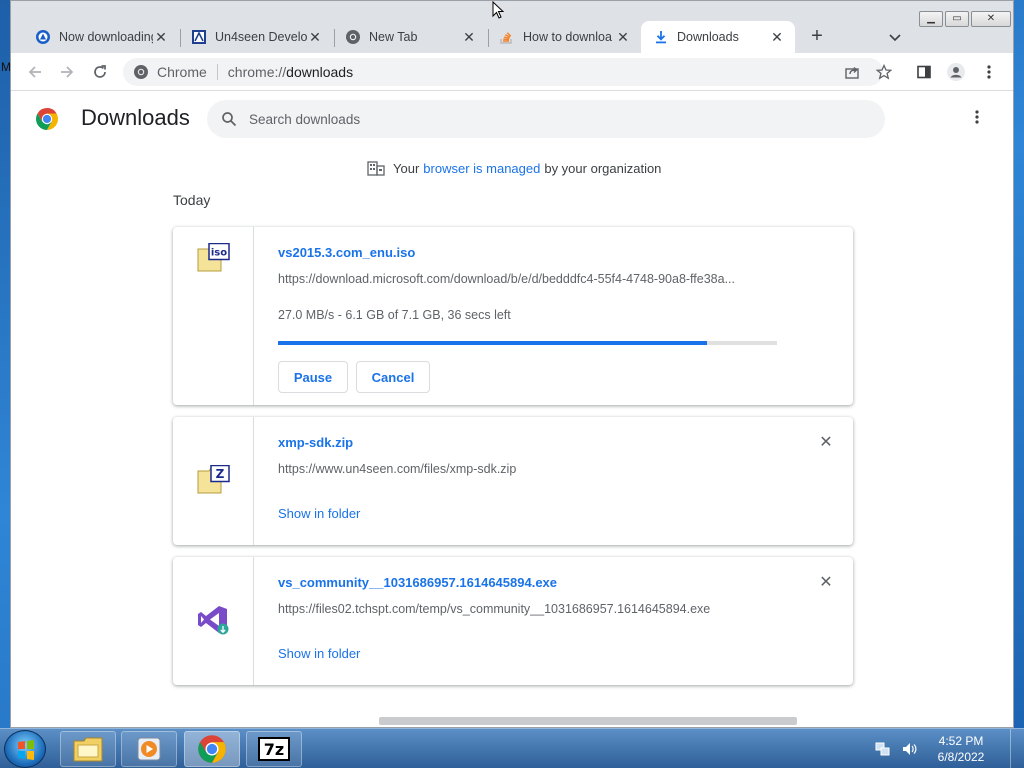  I want to click on visual-studio-installer-icon, so click(213, 620).